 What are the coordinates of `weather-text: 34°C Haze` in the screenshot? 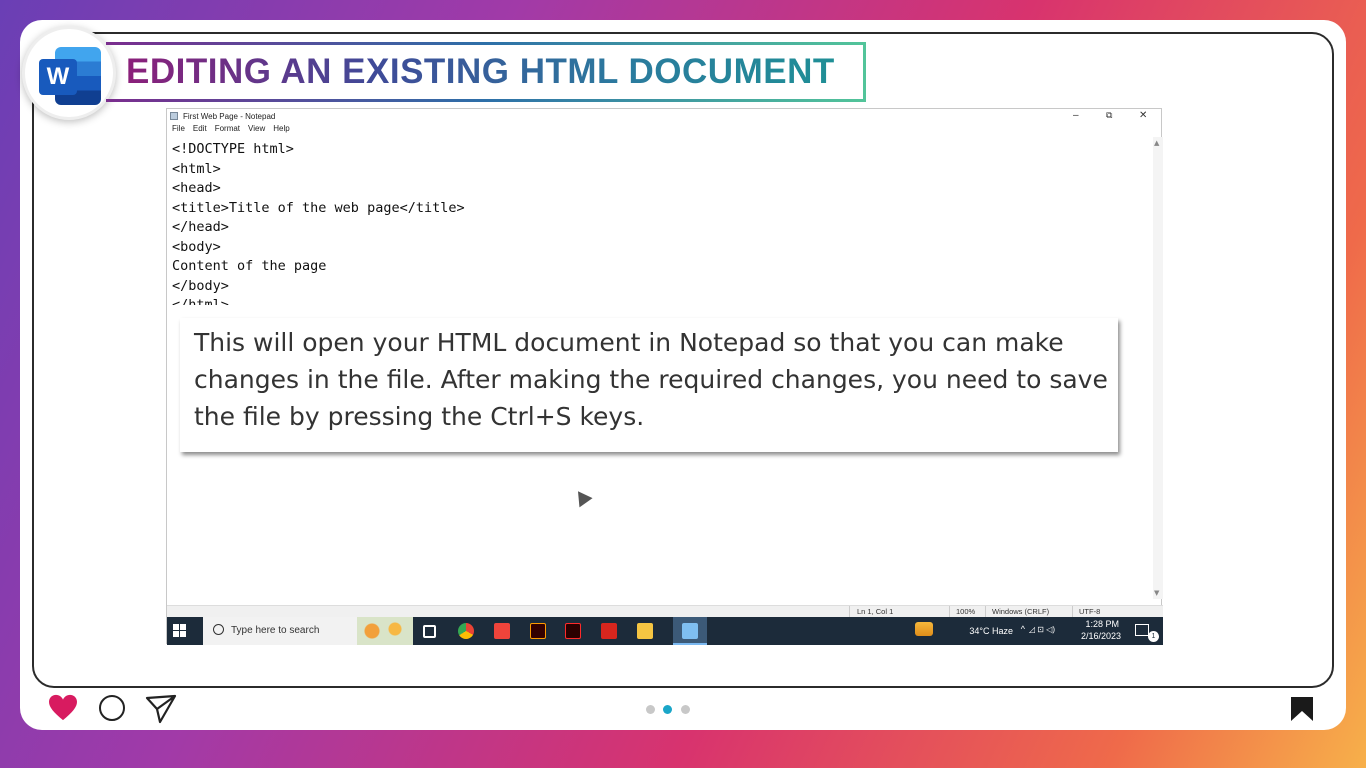 It's located at (991, 631).